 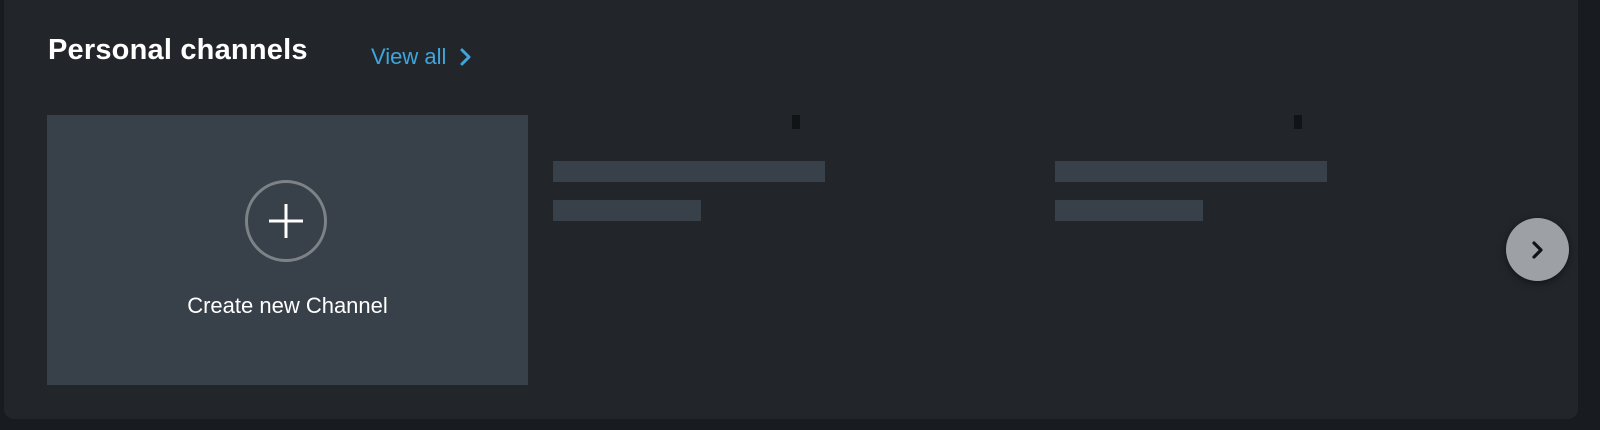 What do you see at coordinates (178, 50) in the screenshot?
I see `section-title: Personal channels` at bounding box center [178, 50].